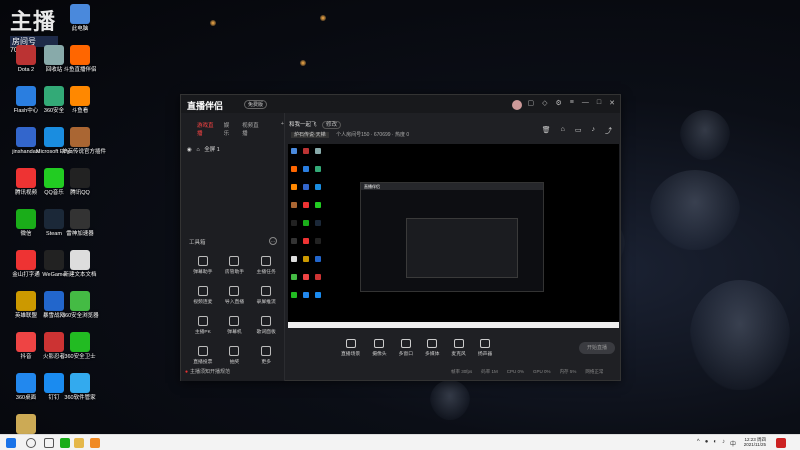  I want to click on file-explorer-icon, so click(79, 443).